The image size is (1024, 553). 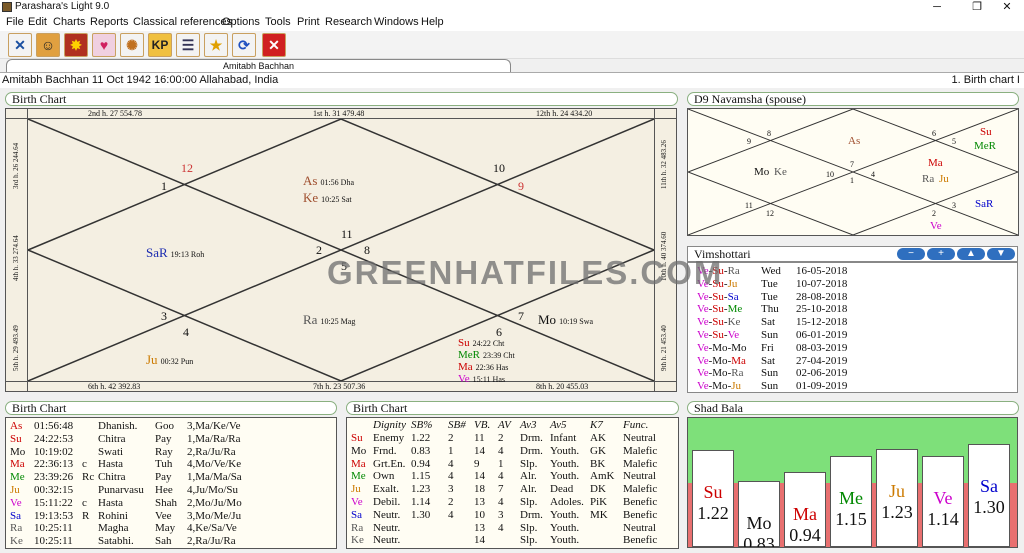 What do you see at coordinates (182, 22) in the screenshot?
I see `menu-classical-references: Classical references` at bounding box center [182, 22].